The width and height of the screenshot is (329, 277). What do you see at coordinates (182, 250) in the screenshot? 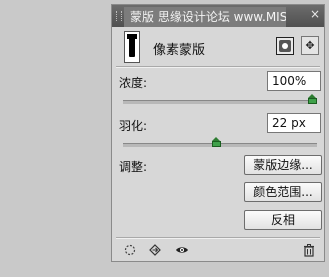
I see `visibility-eye-icon` at bounding box center [182, 250].